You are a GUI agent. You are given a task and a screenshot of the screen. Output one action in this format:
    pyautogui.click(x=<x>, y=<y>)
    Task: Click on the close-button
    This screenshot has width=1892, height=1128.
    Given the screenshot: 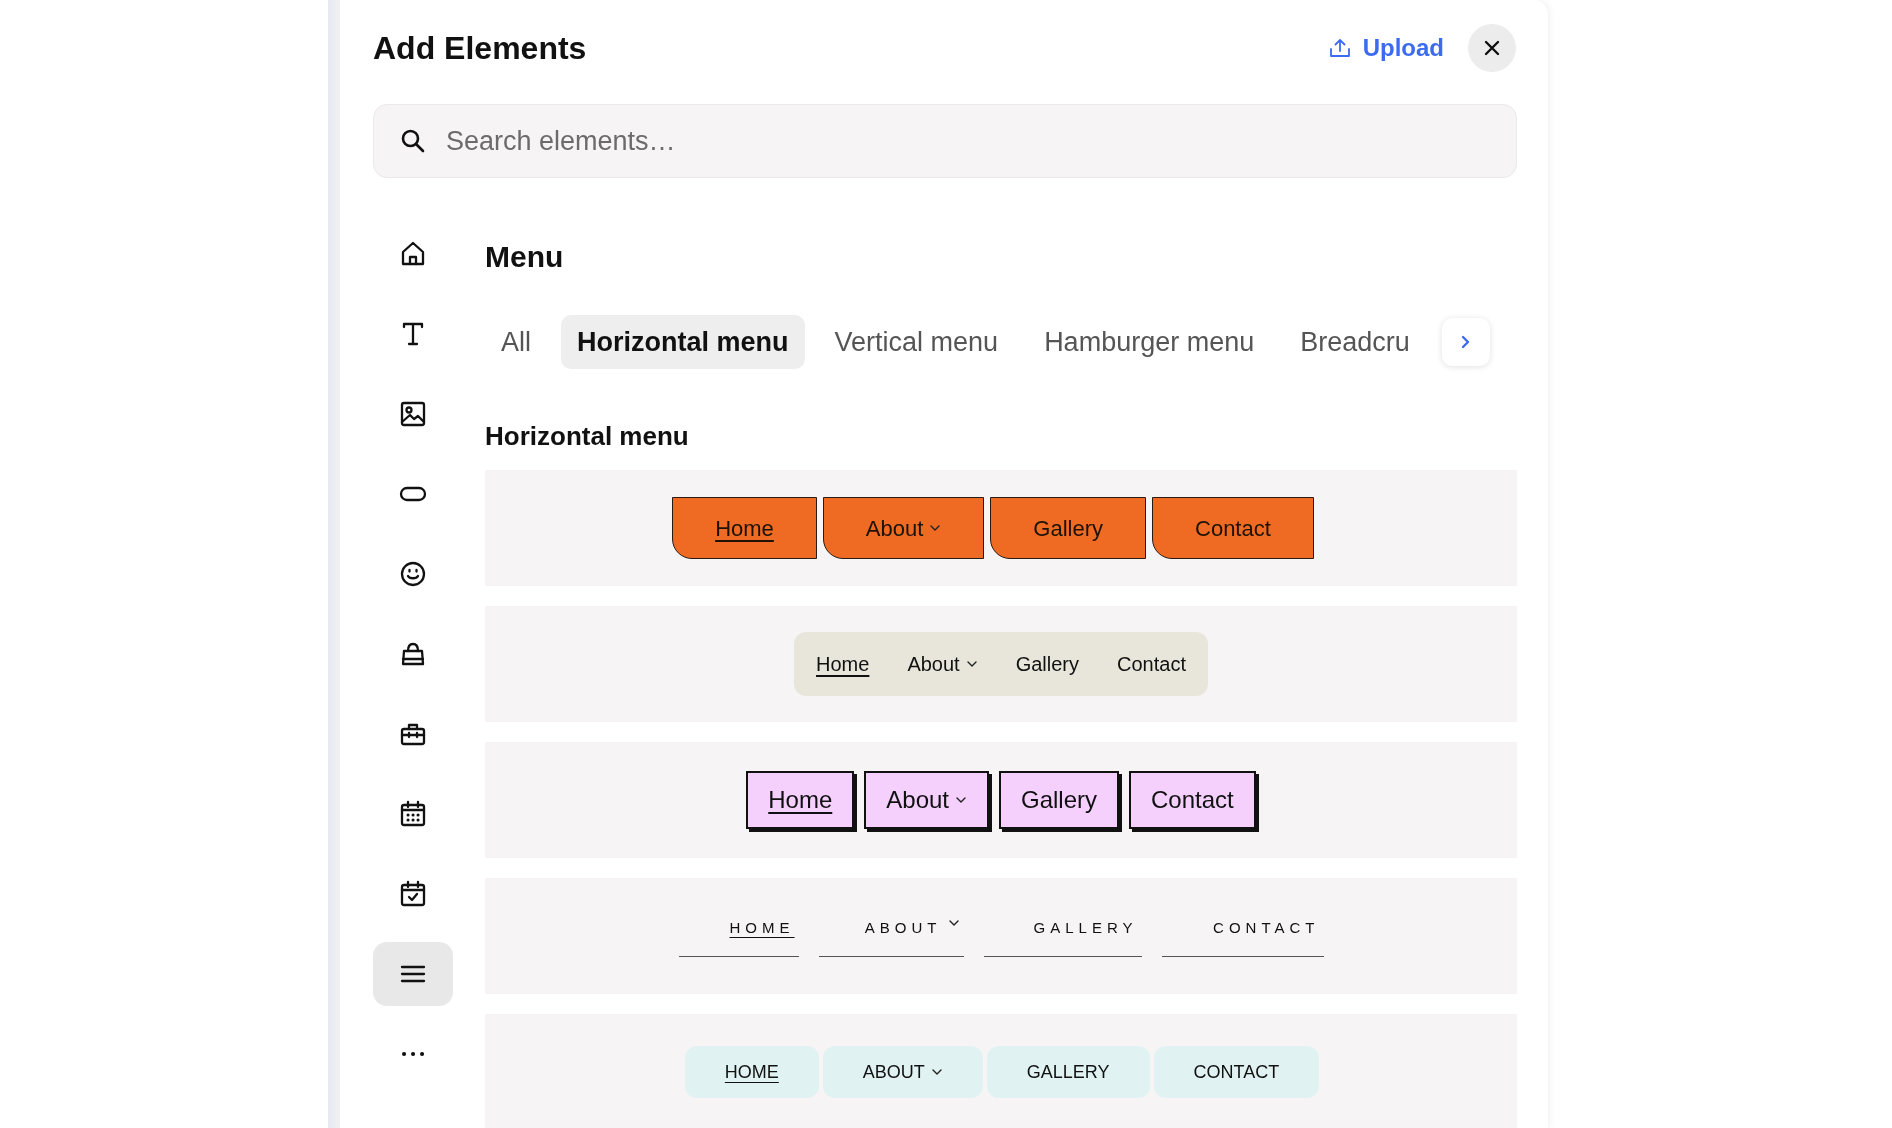 What is the action you would take?
    pyautogui.click(x=1492, y=48)
    